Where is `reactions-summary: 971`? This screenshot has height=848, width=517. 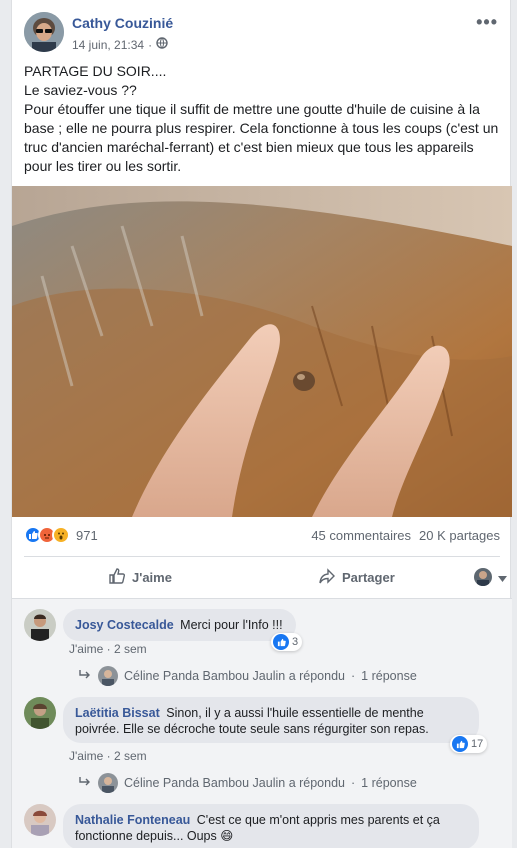
reactions-summary: 971 is located at coordinates (61, 535).